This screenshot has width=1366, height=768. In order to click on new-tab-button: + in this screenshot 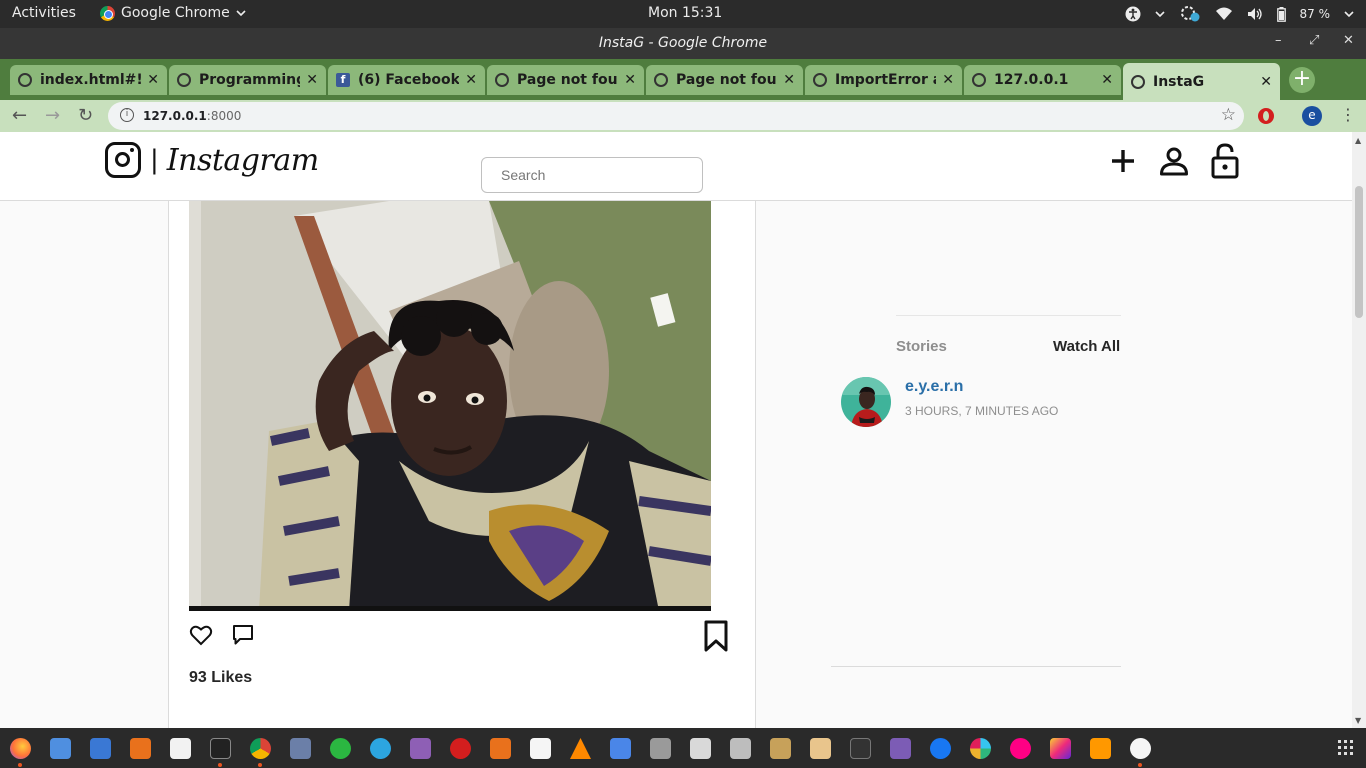, I will do `click(1302, 80)`.